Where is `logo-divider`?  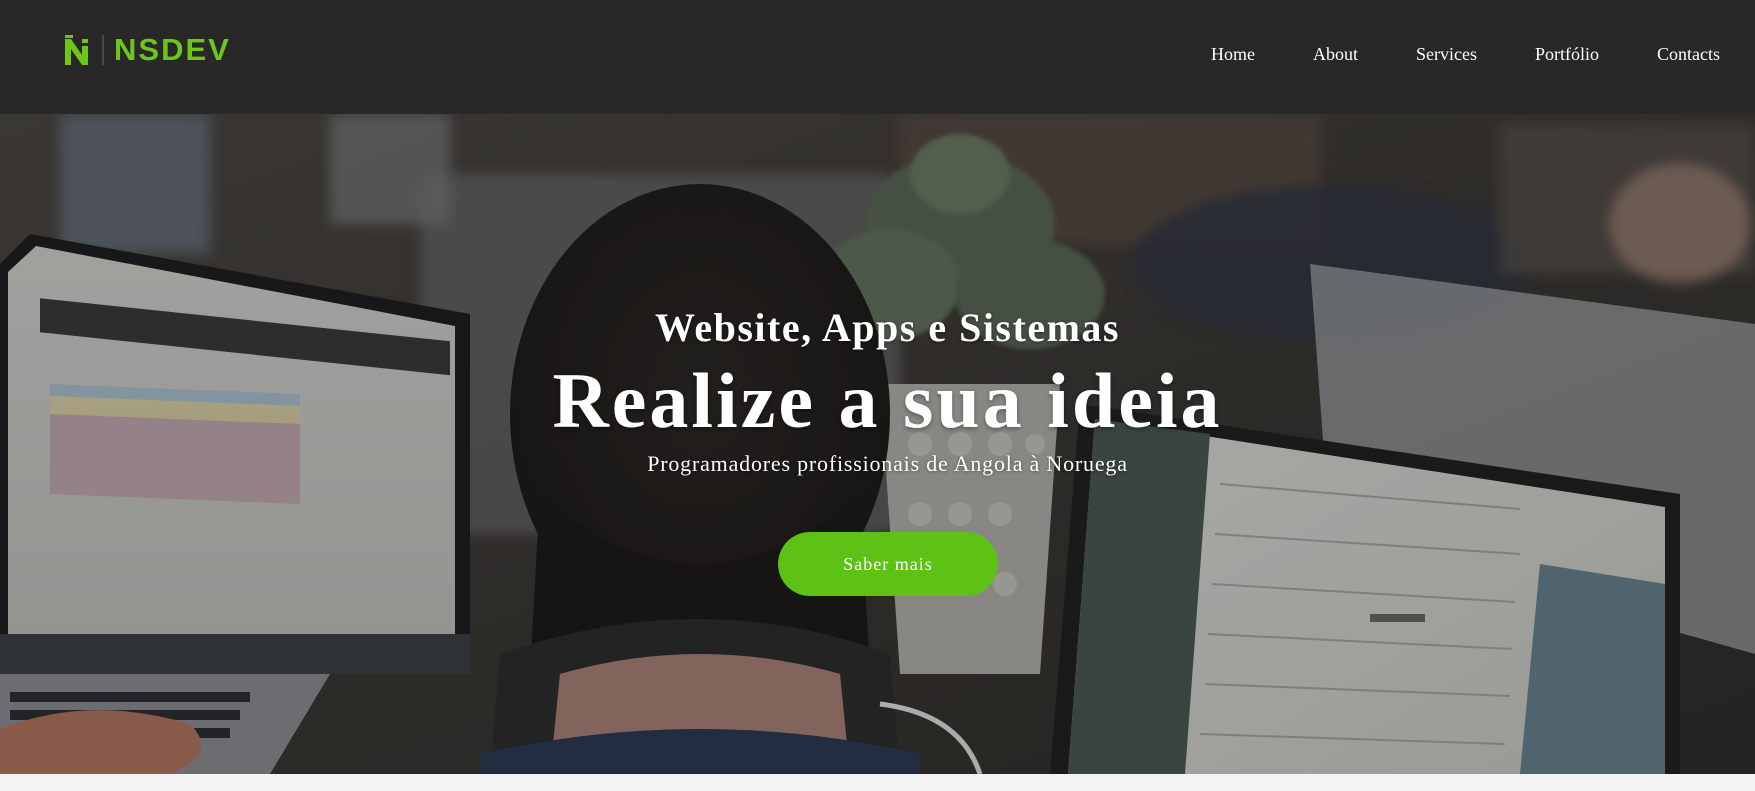
logo-divider is located at coordinates (103, 50).